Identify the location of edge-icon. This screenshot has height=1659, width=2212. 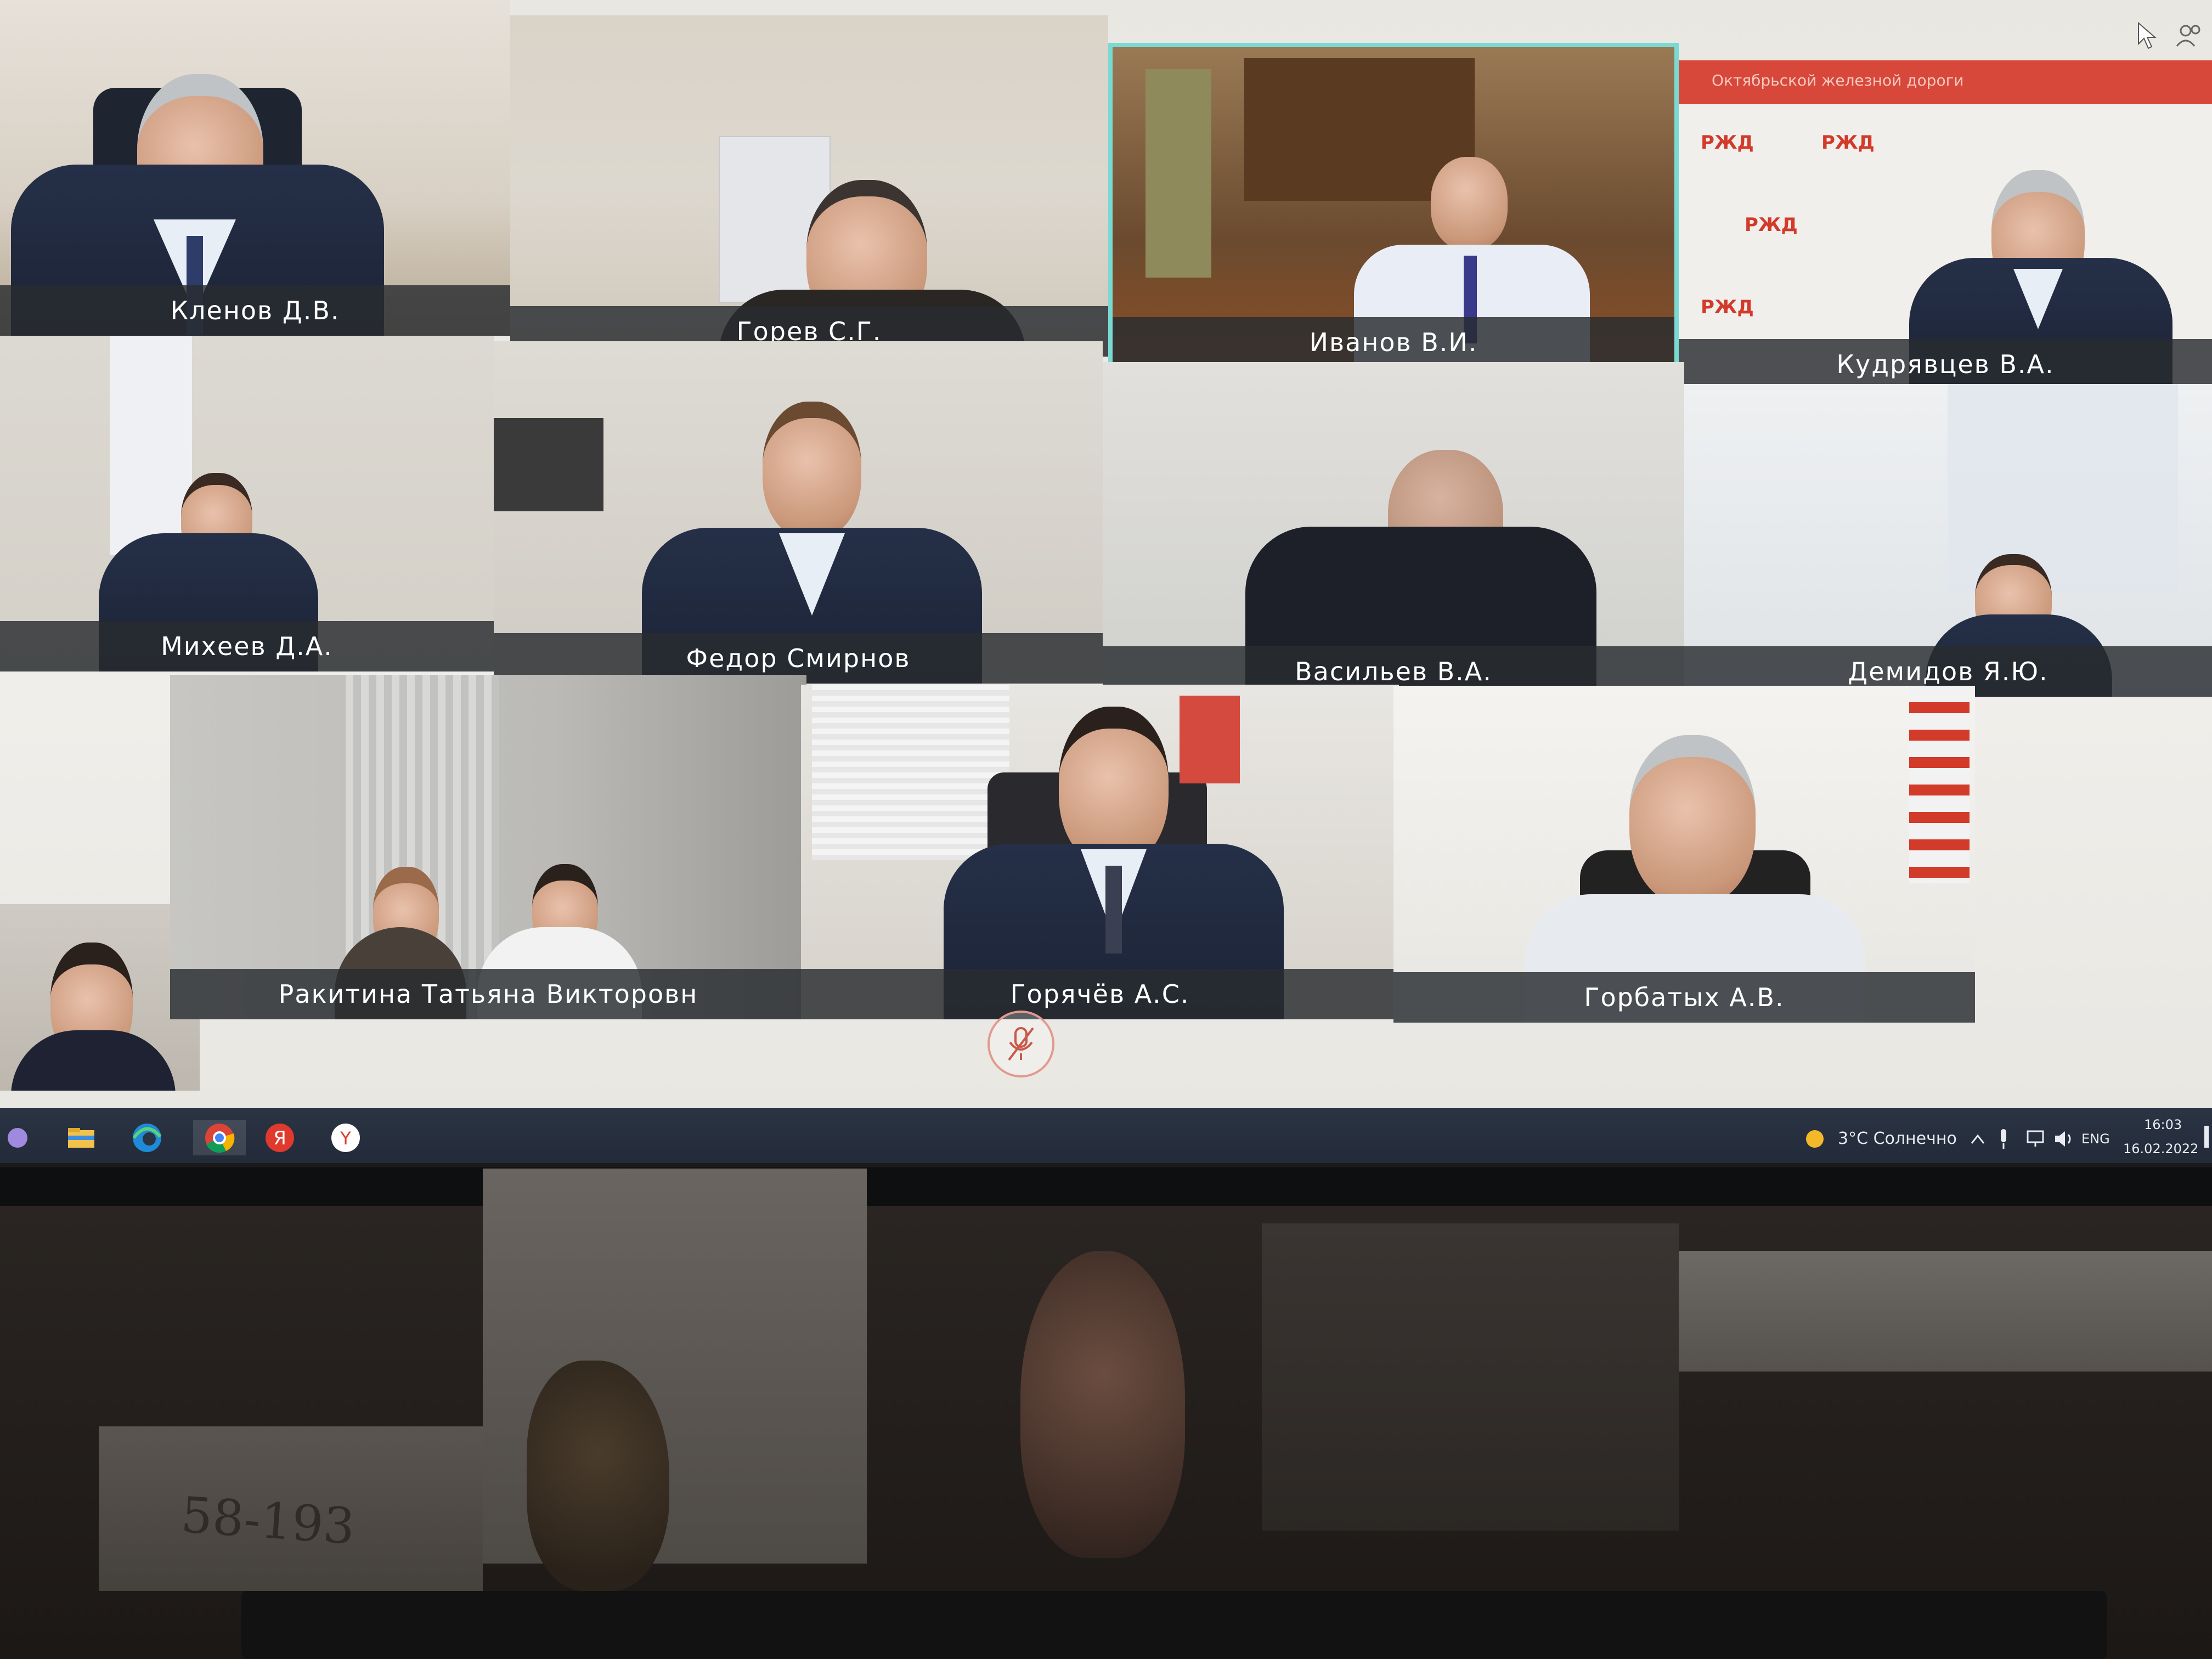
(147, 1138).